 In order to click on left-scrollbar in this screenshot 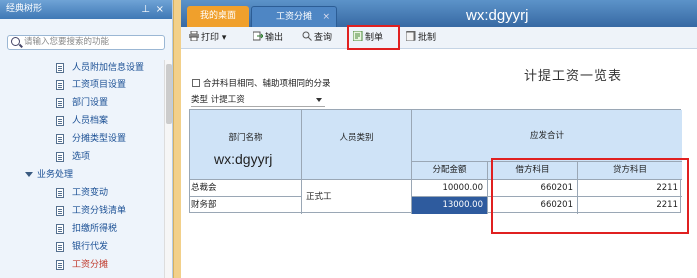, I will do `click(168, 169)`.